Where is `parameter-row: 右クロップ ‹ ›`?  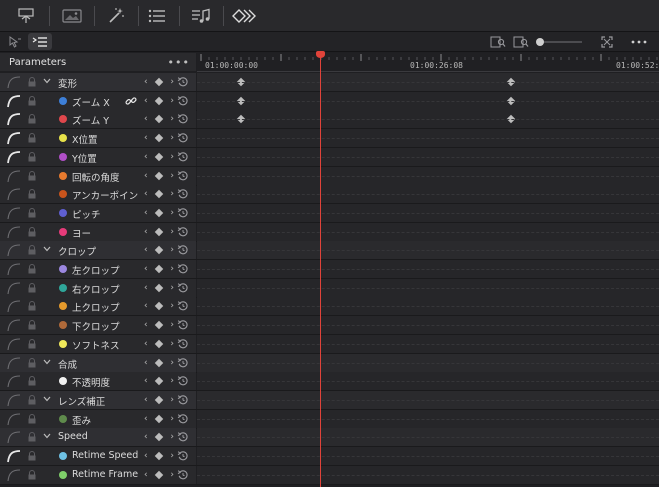 parameter-row: 右クロップ ‹ › is located at coordinates (329, 287).